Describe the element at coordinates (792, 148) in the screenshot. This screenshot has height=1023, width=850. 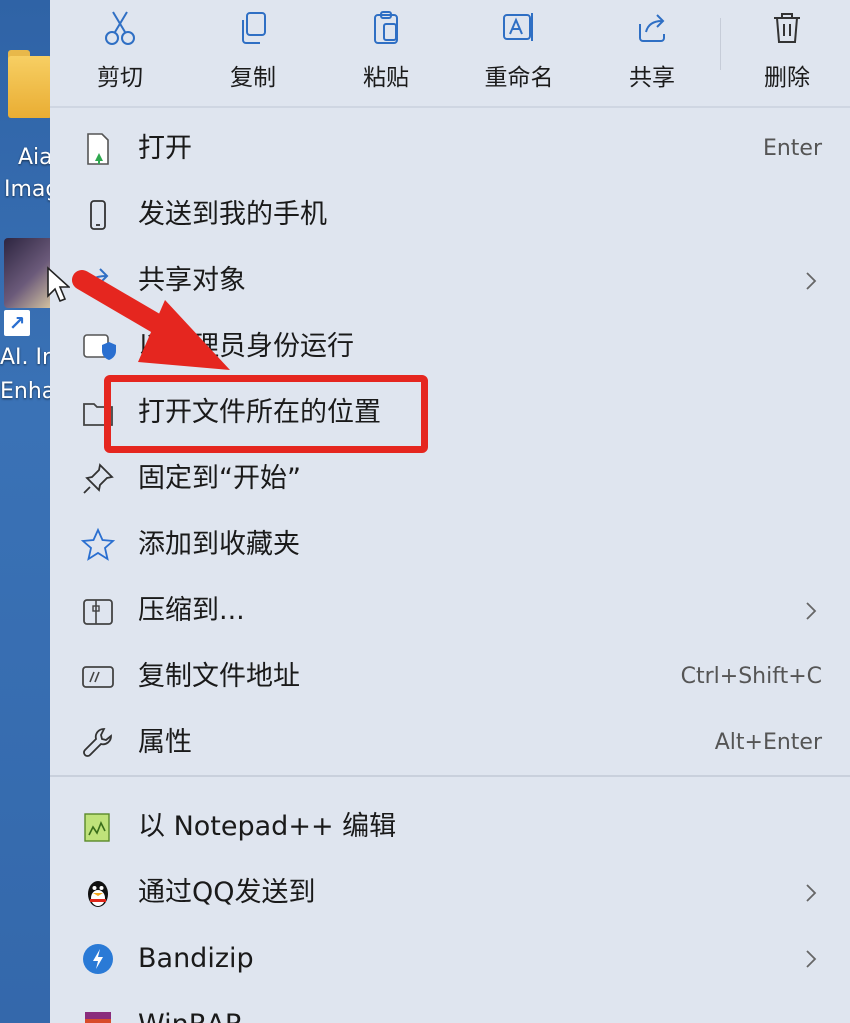
I see `menu-item-shortcut: Enter` at that location.